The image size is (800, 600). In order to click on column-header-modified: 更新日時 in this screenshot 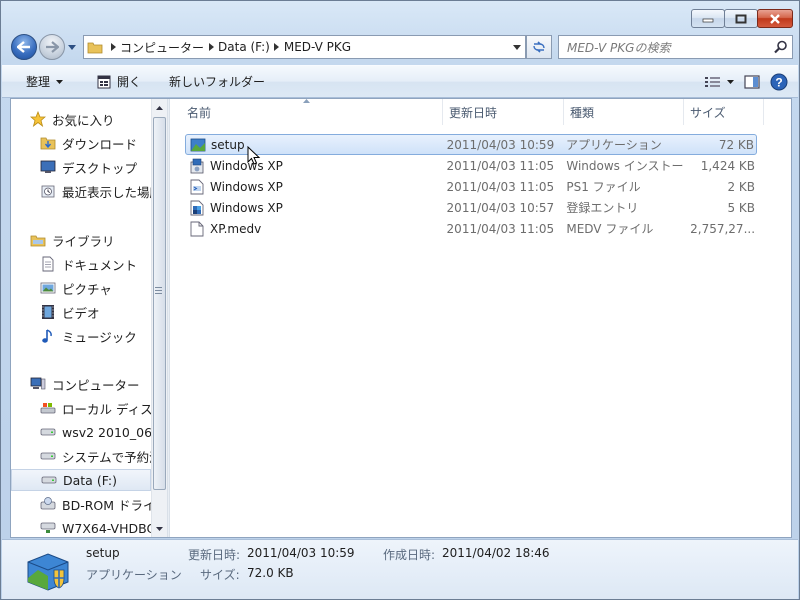, I will do `click(503, 112)`.